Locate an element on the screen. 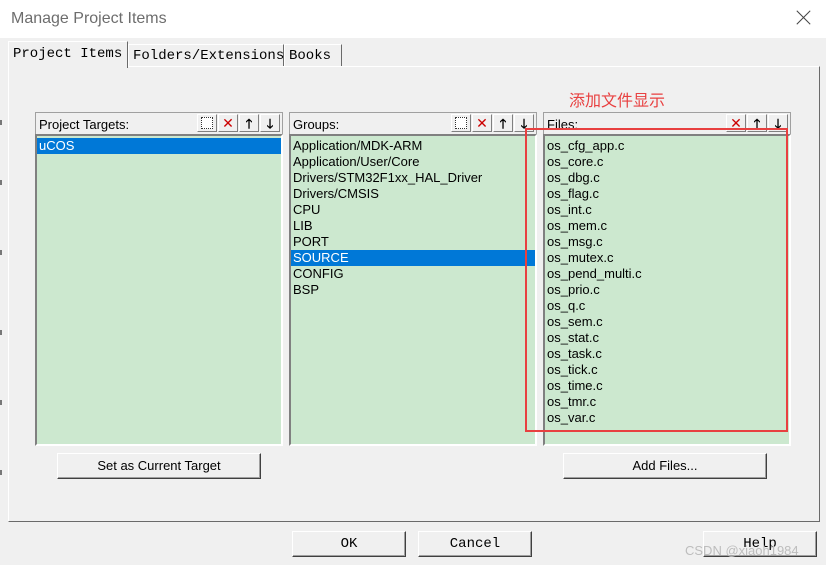  list-item: os_dbg.c is located at coordinates (667, 178).